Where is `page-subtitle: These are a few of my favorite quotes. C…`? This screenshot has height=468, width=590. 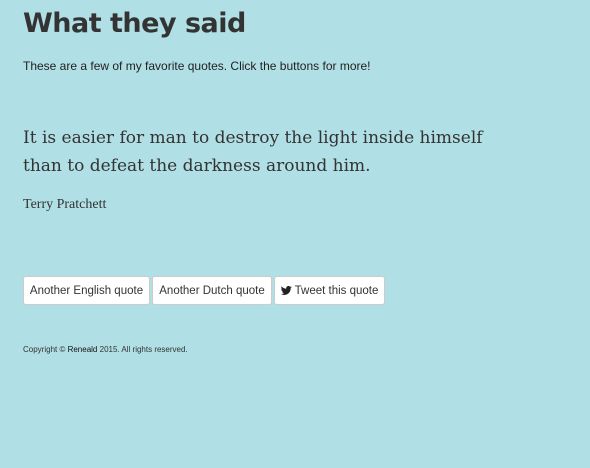
page-subtitle: These are a few of my favorite quotes. C… is located at coordinates (197, 66).